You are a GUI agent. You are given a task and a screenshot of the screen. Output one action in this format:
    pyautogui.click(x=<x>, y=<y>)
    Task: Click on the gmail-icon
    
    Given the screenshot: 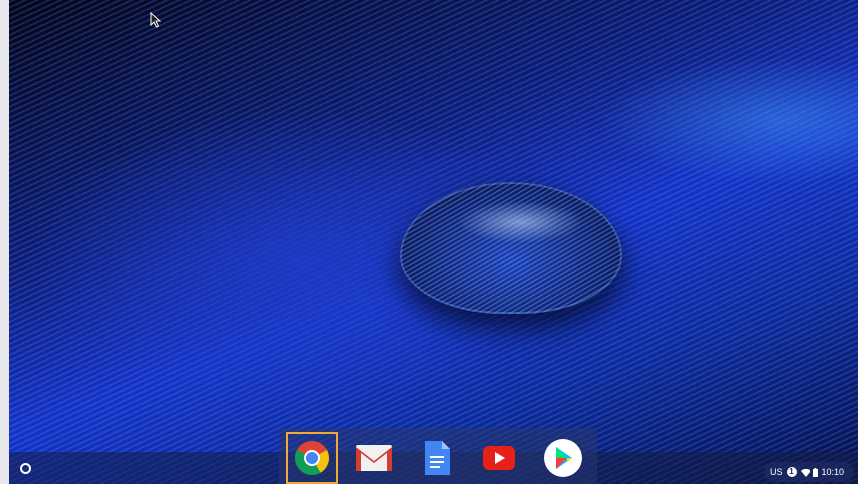 What is the action you would take?
    pyautogui.click(x=374, y=458)
    